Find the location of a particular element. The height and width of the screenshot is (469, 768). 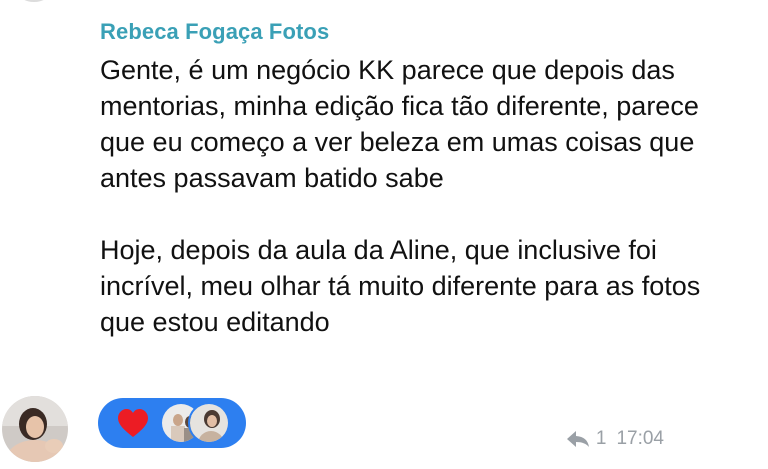

reply-icon is located at coordinates (578, 439).